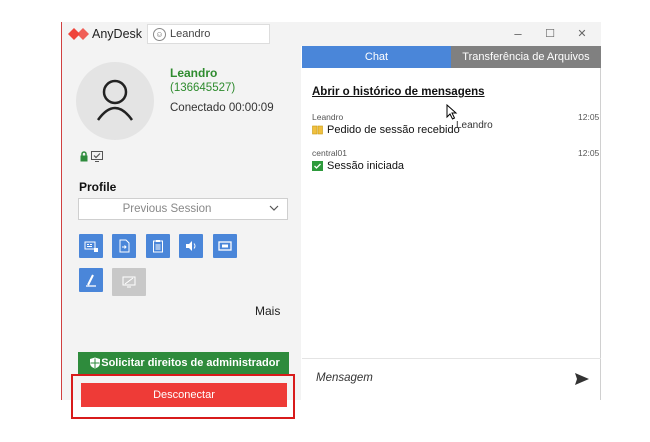 The height and width of the screenshot is (442, 650). What do you see at coordinates (436, 378) in the screenshot?
I see `message-input` at bounding box center [436, 378].